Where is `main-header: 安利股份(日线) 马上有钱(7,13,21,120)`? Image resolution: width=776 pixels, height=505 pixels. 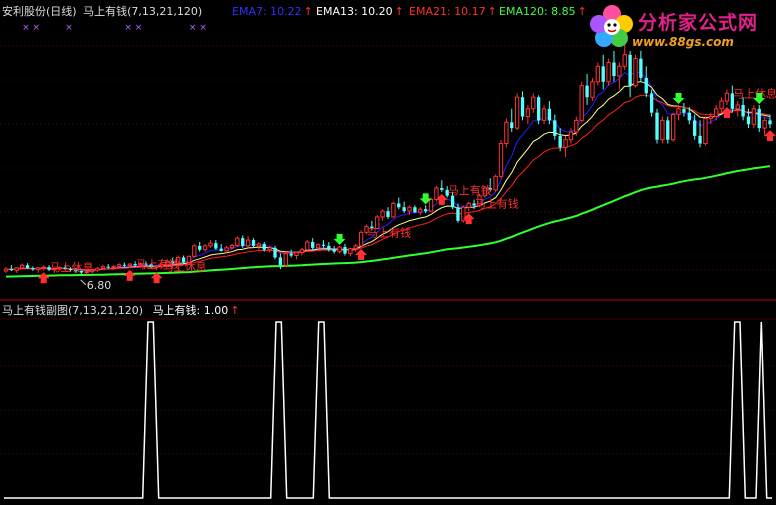 main-header: 安利股份(日线) 马上有钱(7,13,21,120) is located at coordinates (102, 12).